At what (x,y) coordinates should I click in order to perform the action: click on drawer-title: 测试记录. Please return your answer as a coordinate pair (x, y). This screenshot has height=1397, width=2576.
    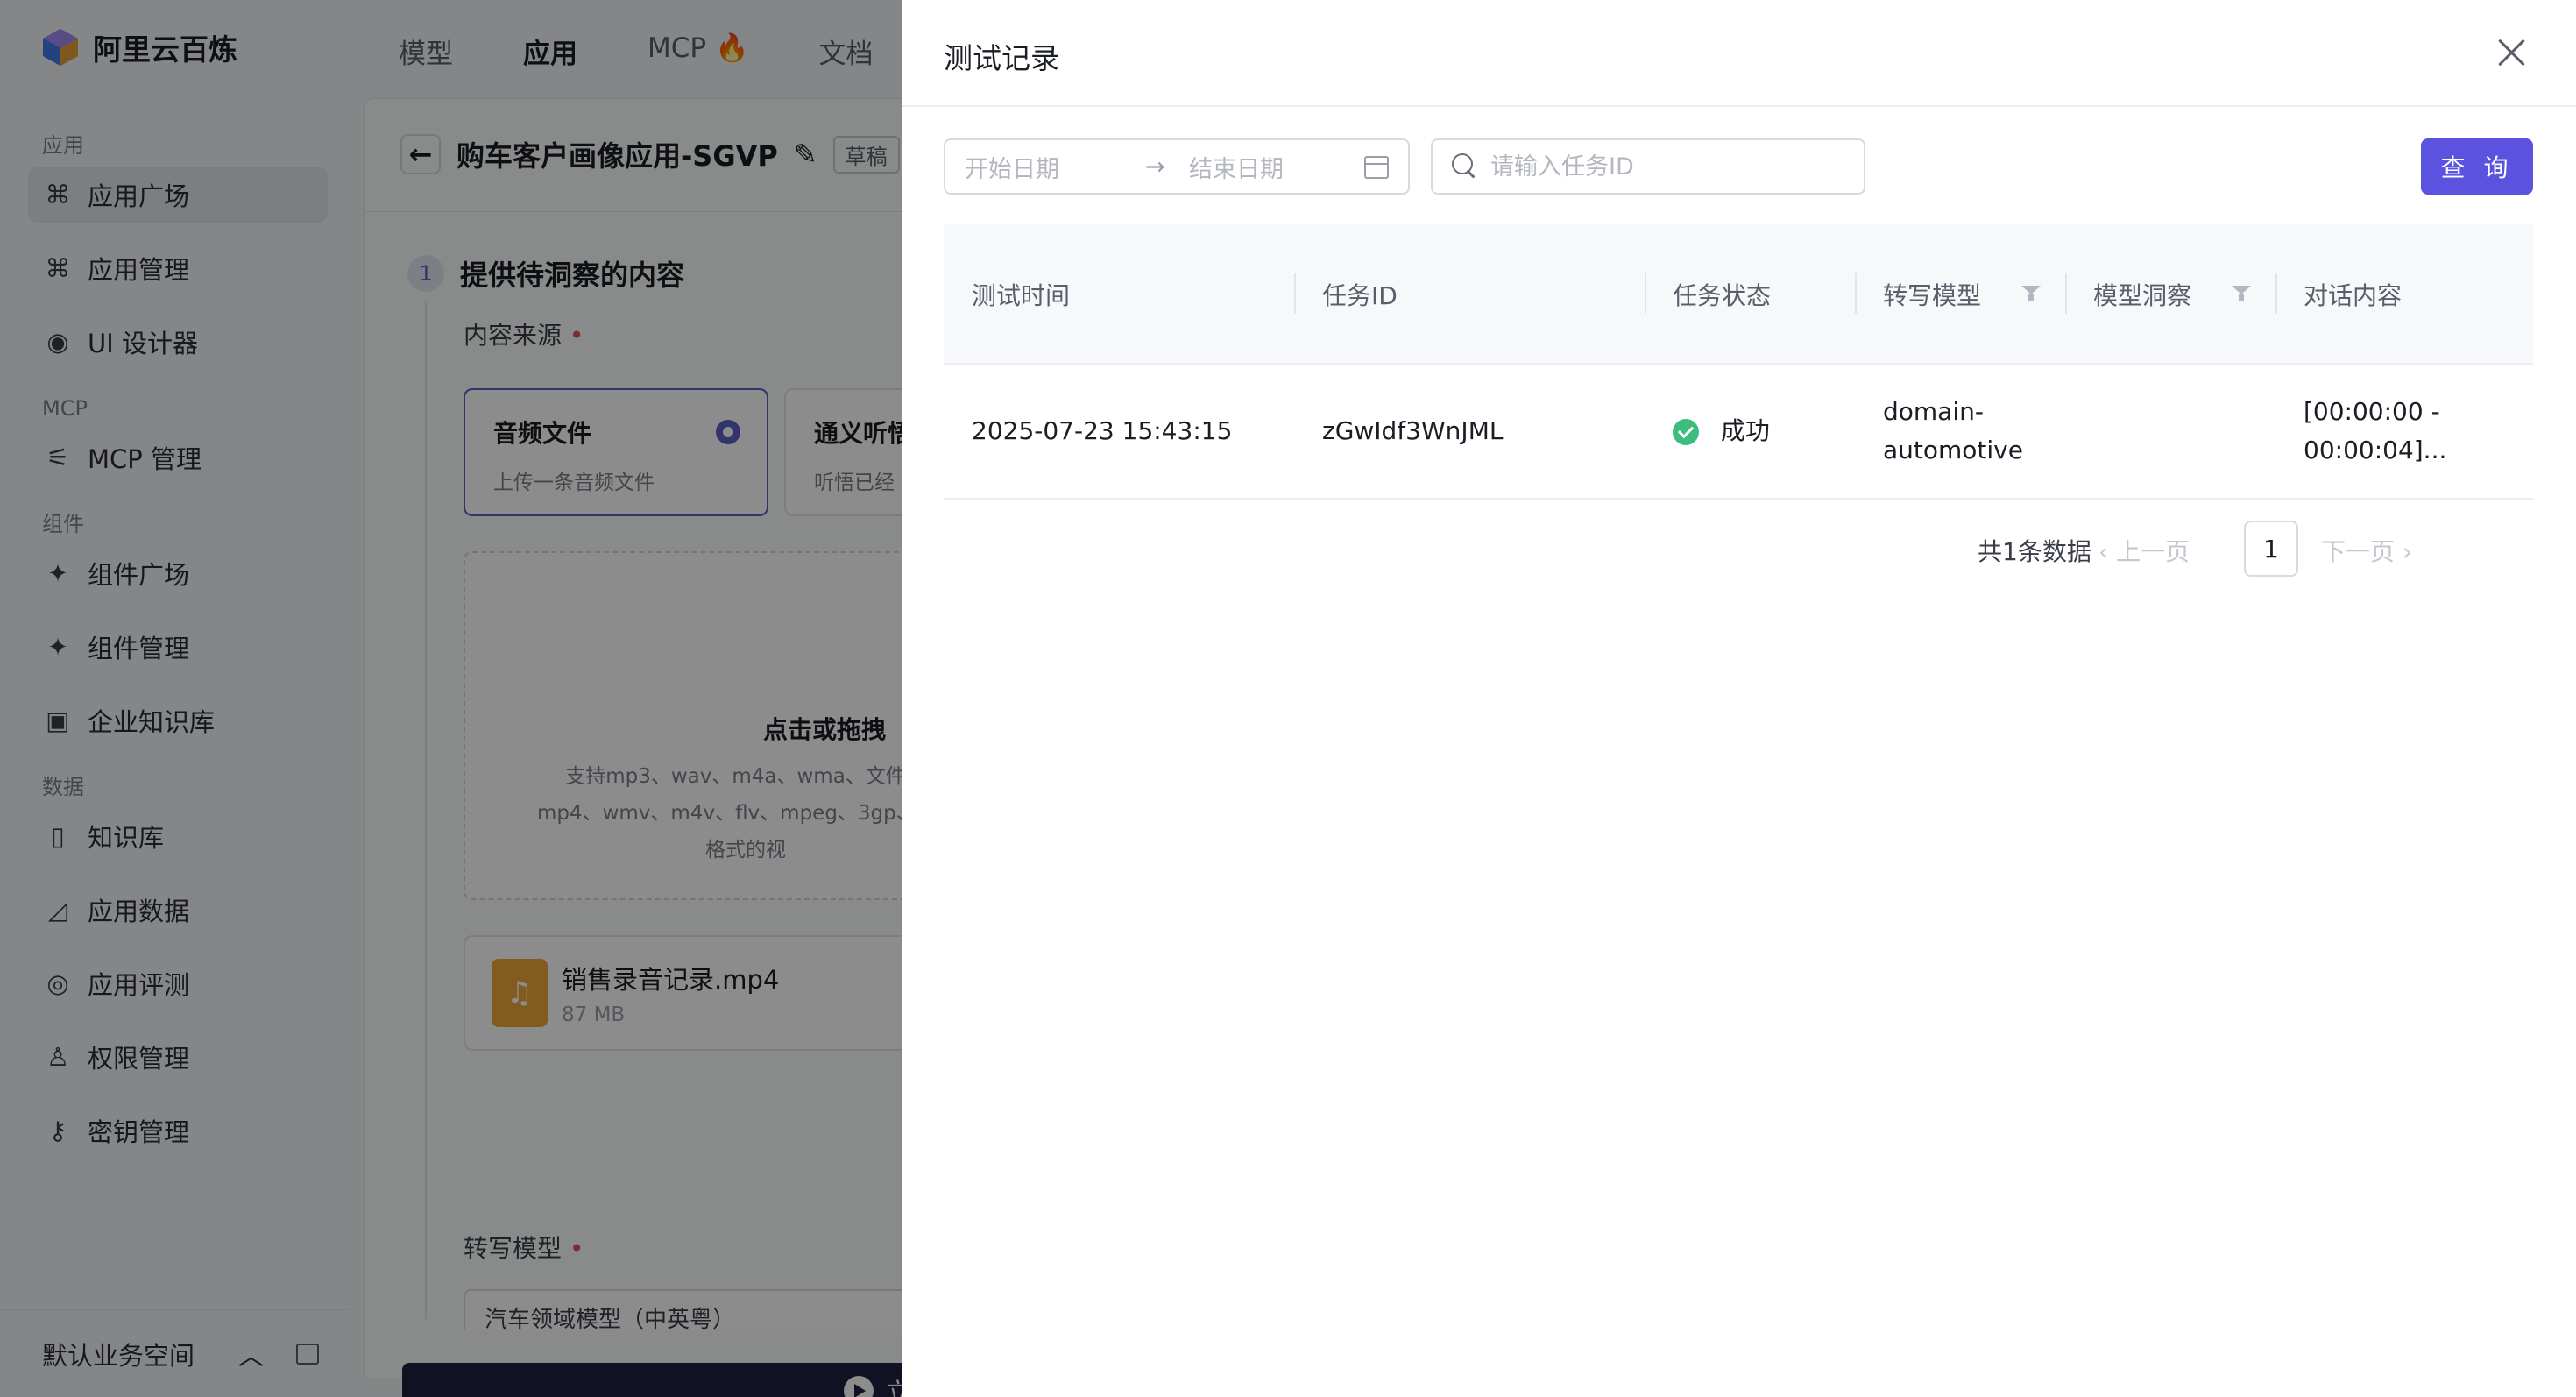
    Looking at the image, I should click on (1001, 58).